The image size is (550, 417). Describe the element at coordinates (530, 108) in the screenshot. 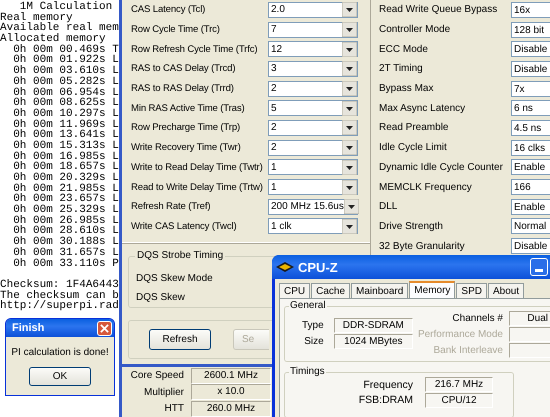

I see `value-field: 6 ns` at that location.